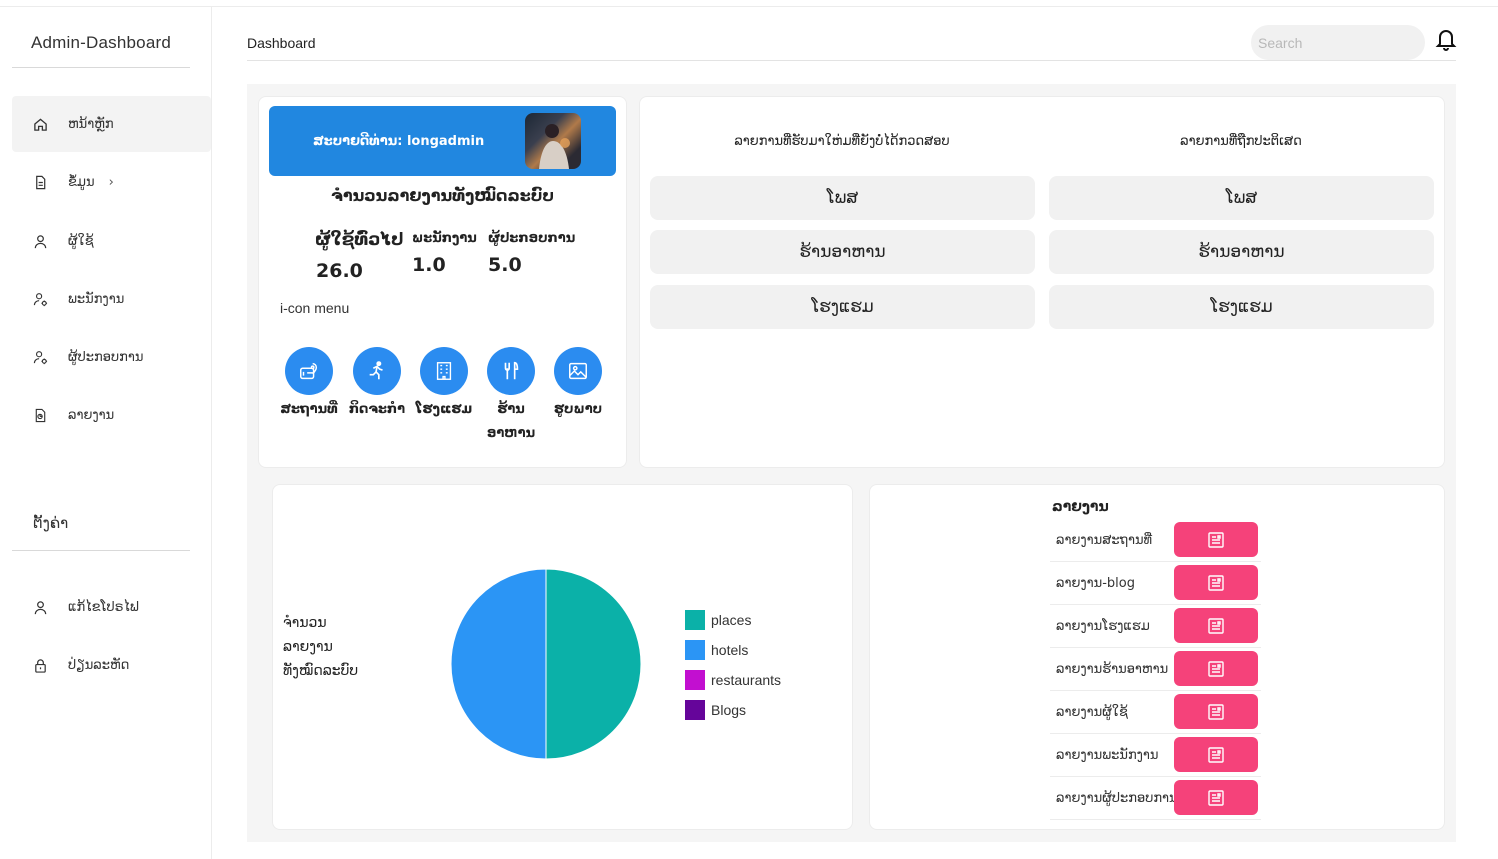 This screenshot has width=1498, height=859. I want to click on category-images-button, so click(578, 371).